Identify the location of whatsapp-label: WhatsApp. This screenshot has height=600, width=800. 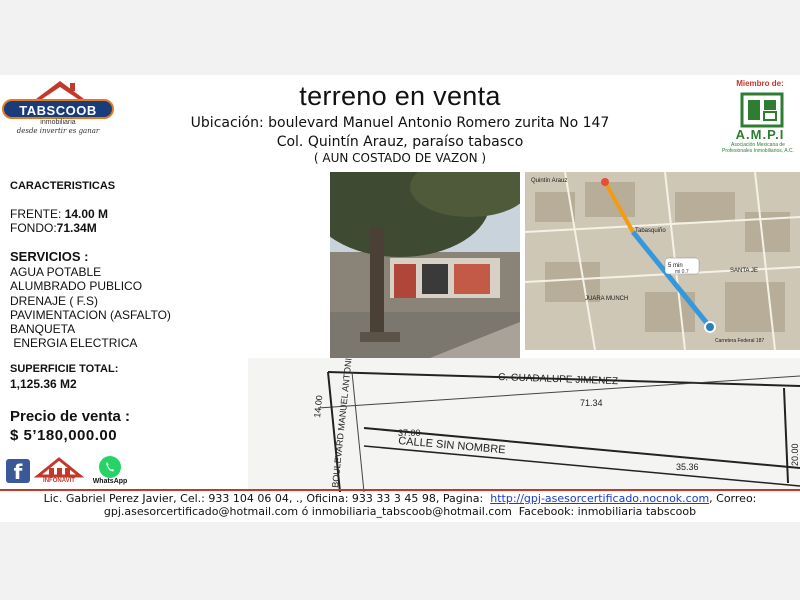
(110, 481).